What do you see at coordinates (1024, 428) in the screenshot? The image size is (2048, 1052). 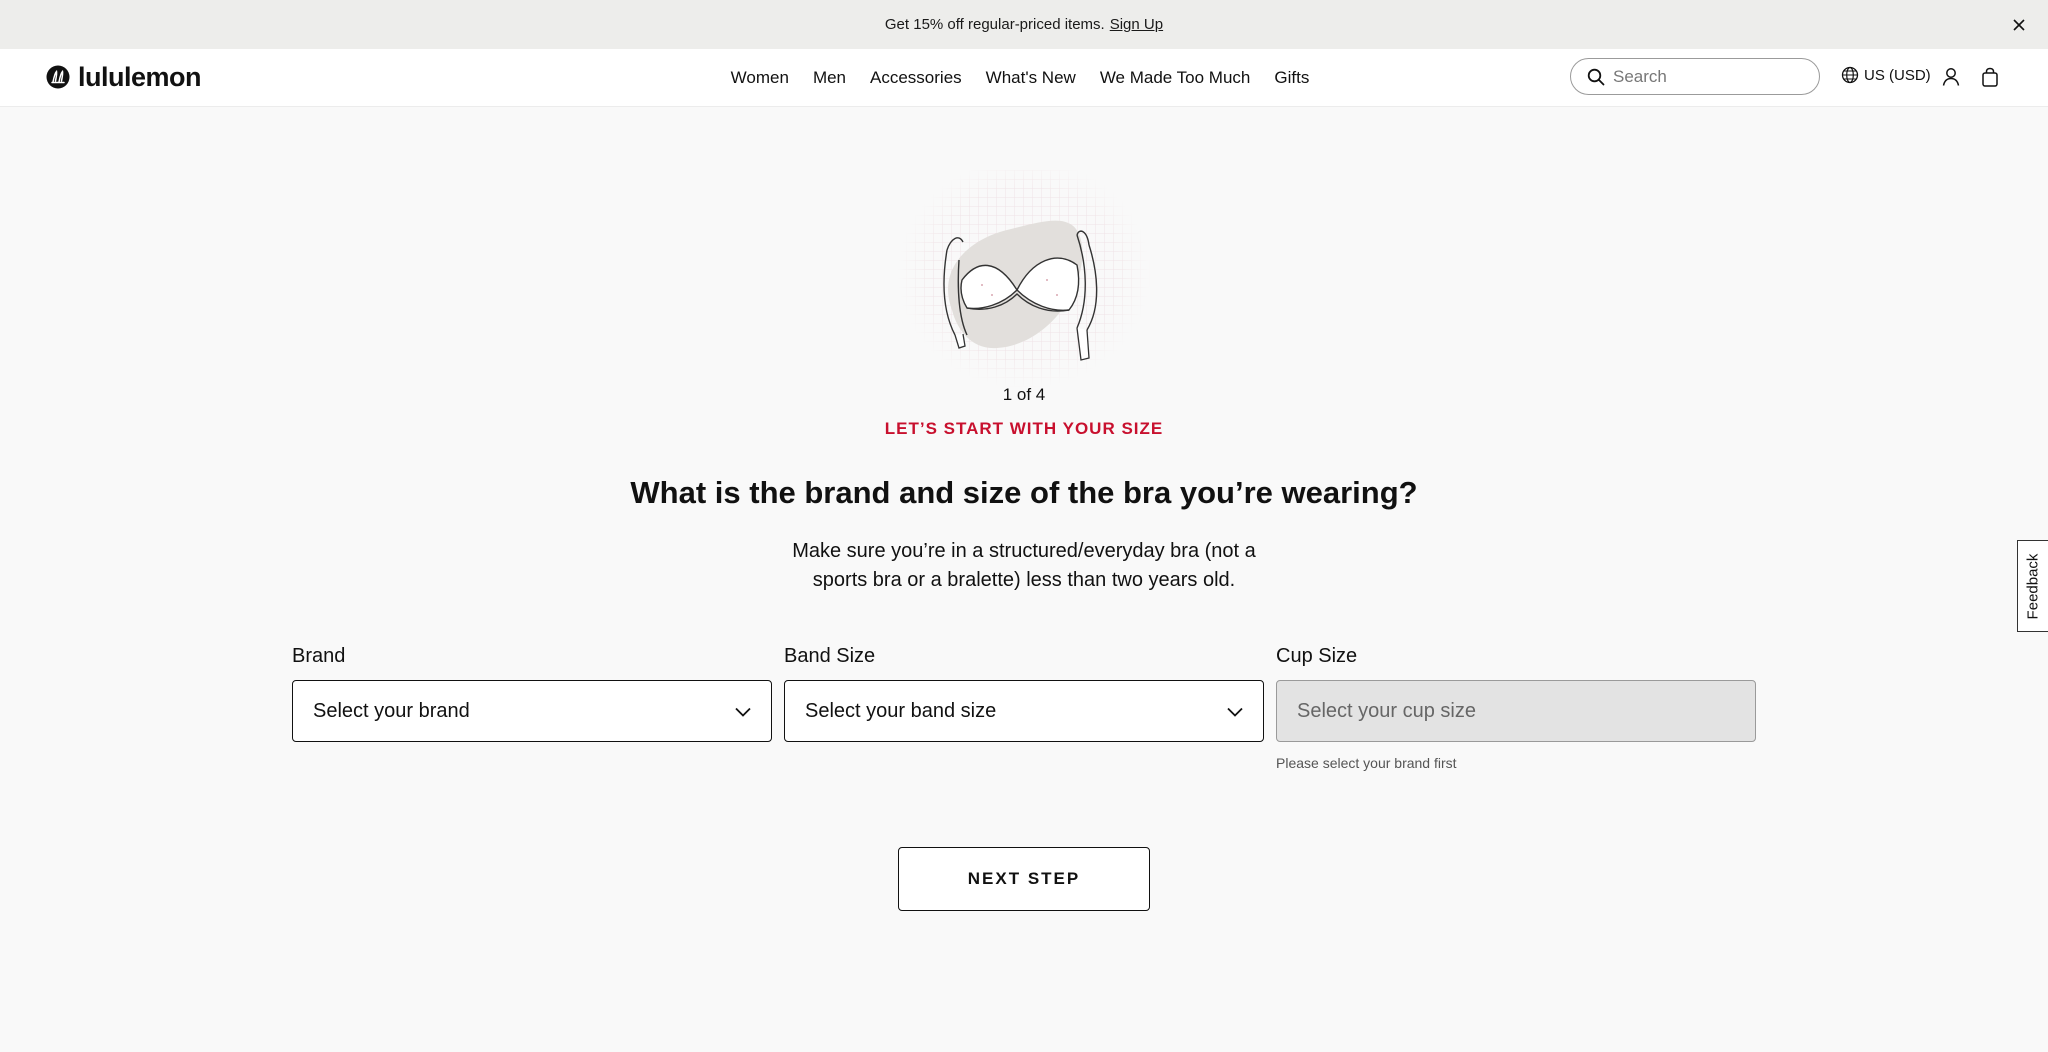 I see `step-eyebrow: LET’S START WITH YOUR SIZE` at bounding box center [1024, 428].